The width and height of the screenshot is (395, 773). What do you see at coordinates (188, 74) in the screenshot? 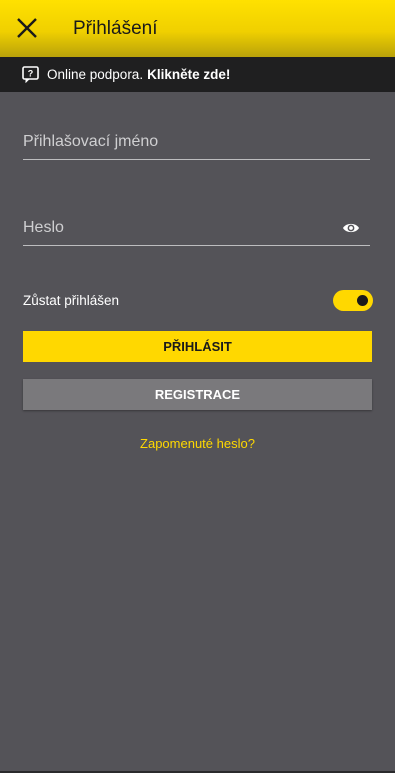
I see `support-link: Klikněte zde!` at bounding box center [188, 74].